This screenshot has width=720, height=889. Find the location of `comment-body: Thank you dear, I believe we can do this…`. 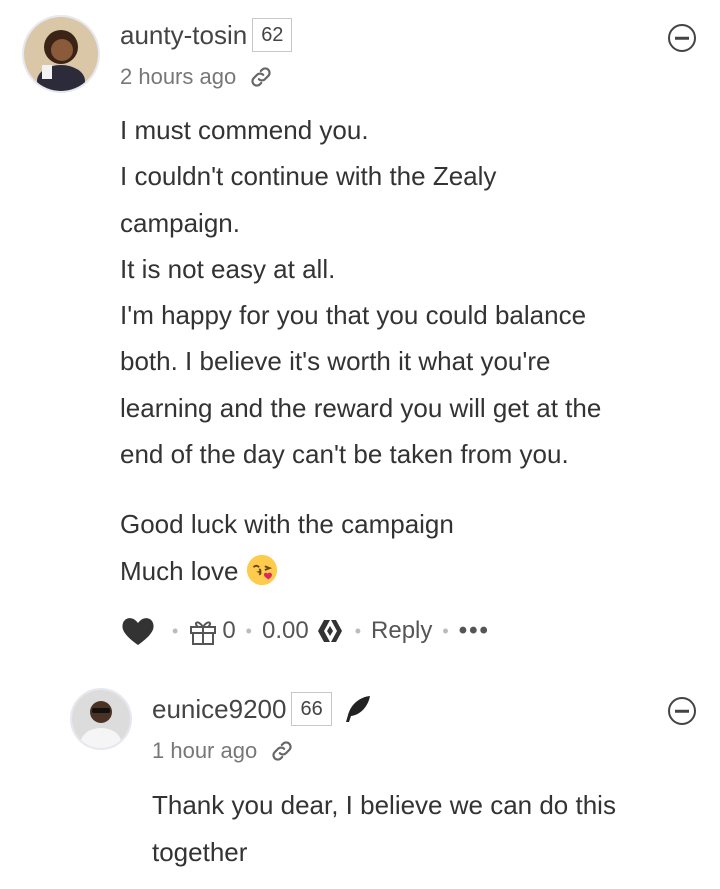

comment-body: Thank you dear, I believe we can do this… is located at coordinates (432, 829).